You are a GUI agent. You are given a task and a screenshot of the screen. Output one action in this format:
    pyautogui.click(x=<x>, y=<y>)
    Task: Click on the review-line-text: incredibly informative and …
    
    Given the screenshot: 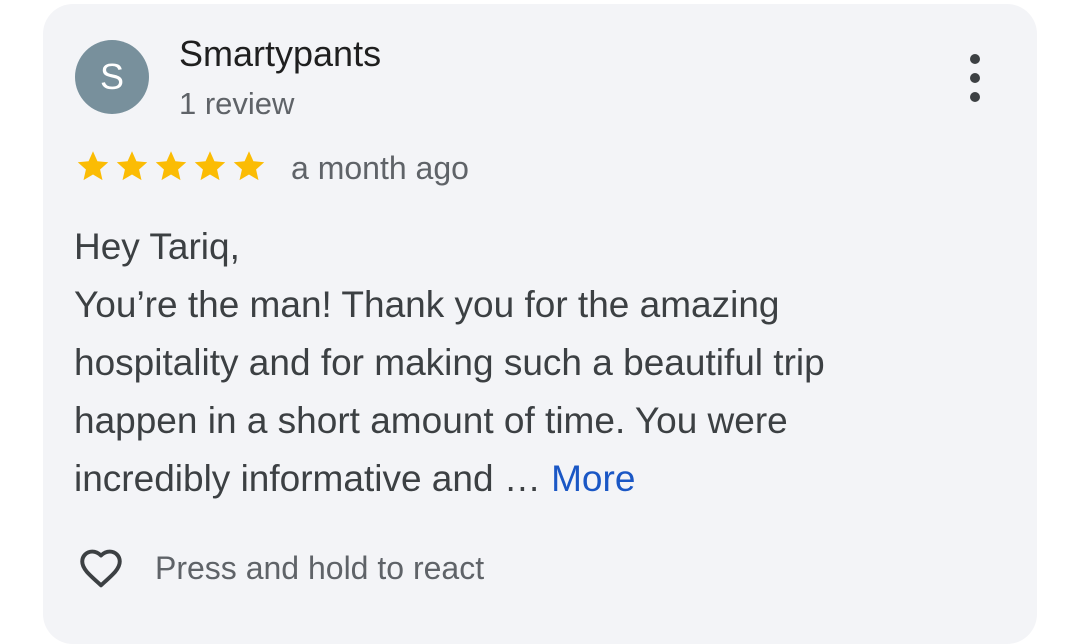 What is the action you would take?
    pyautogui.click(x=313, y=478)
    